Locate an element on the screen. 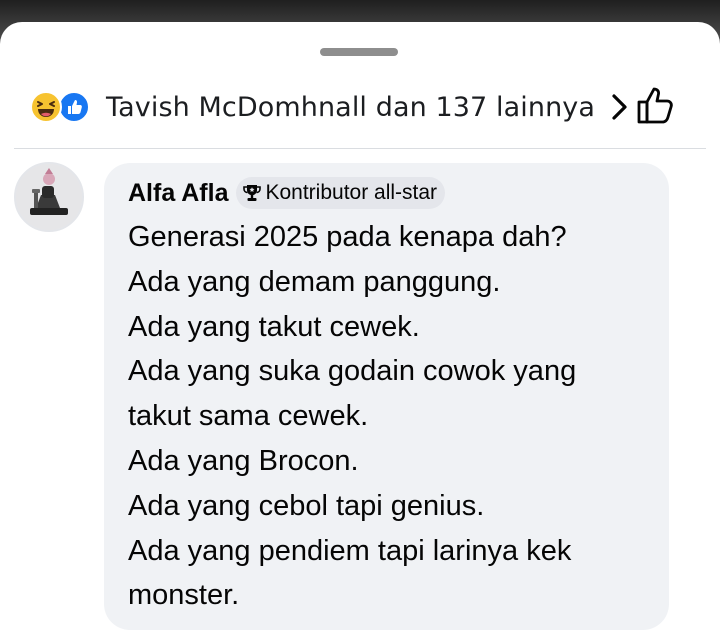  divider is located at coordinates (360, 148).